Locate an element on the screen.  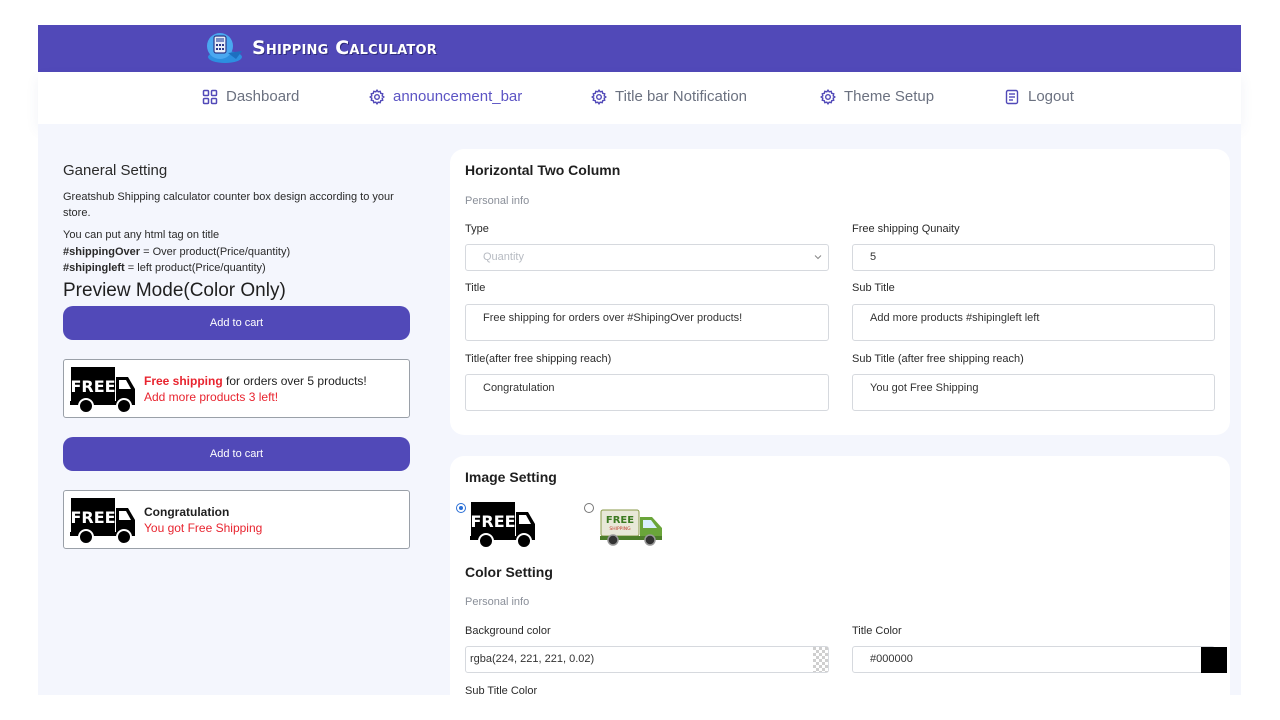
html-note: You can put any html tag on title is located at coordinates (141, 235).